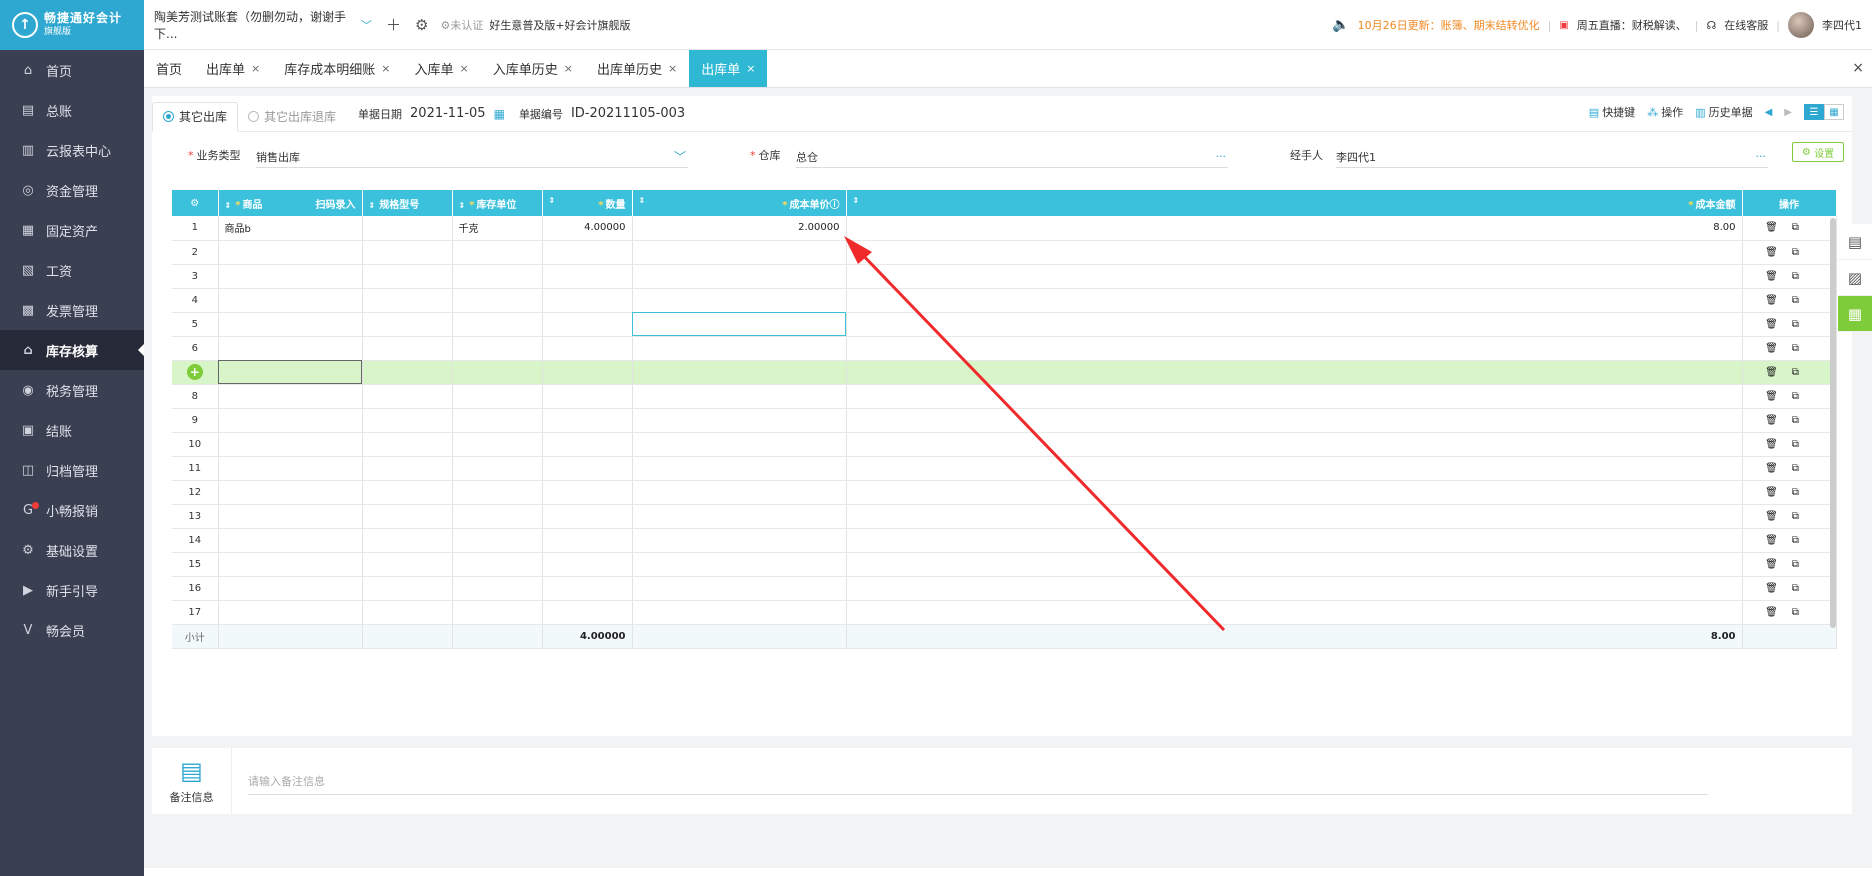 This screenshot has width=1872, height=876. Describe the element at coordinates (739, 203) in the screenshot. I see `col-price: ⇕ * 成本单价ⓘ` at that location.